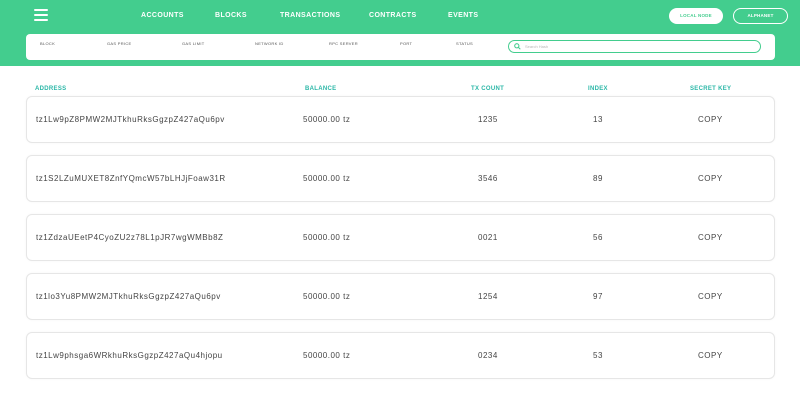  What do you see at coordinates (162, 15) in the screenshot?
I see `nav-accounts: ACCOUNTS` at bounding box center [162, 15].